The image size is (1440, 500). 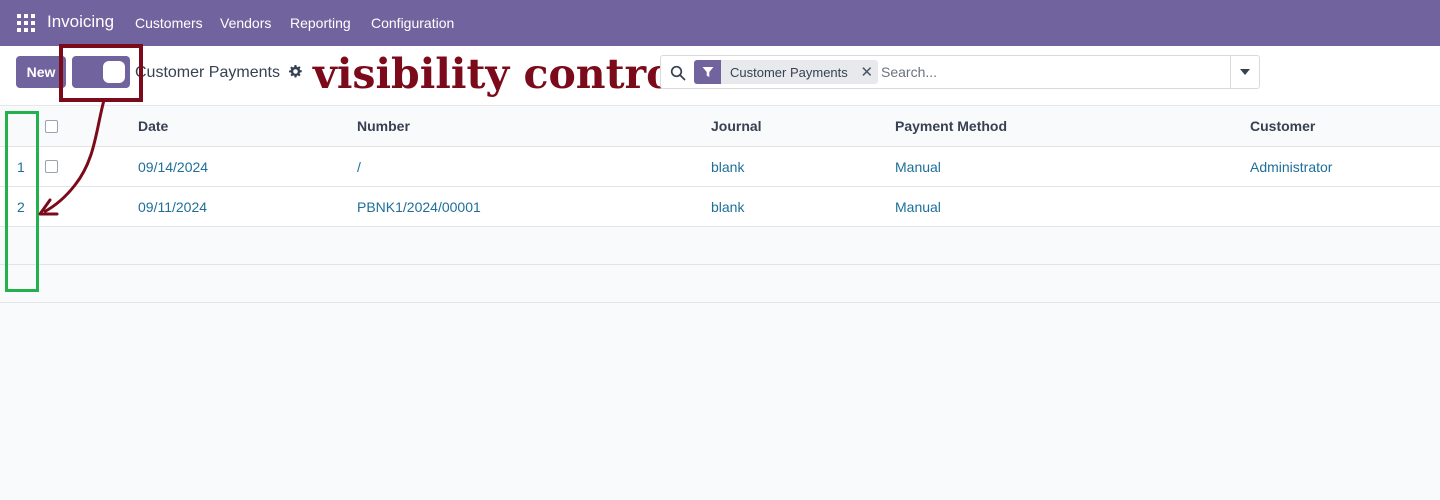 What do you see at coordinates (173, 166) in the screenshot?
I see `cell-date: 09/14/2024` at bounding box center [173, 166].